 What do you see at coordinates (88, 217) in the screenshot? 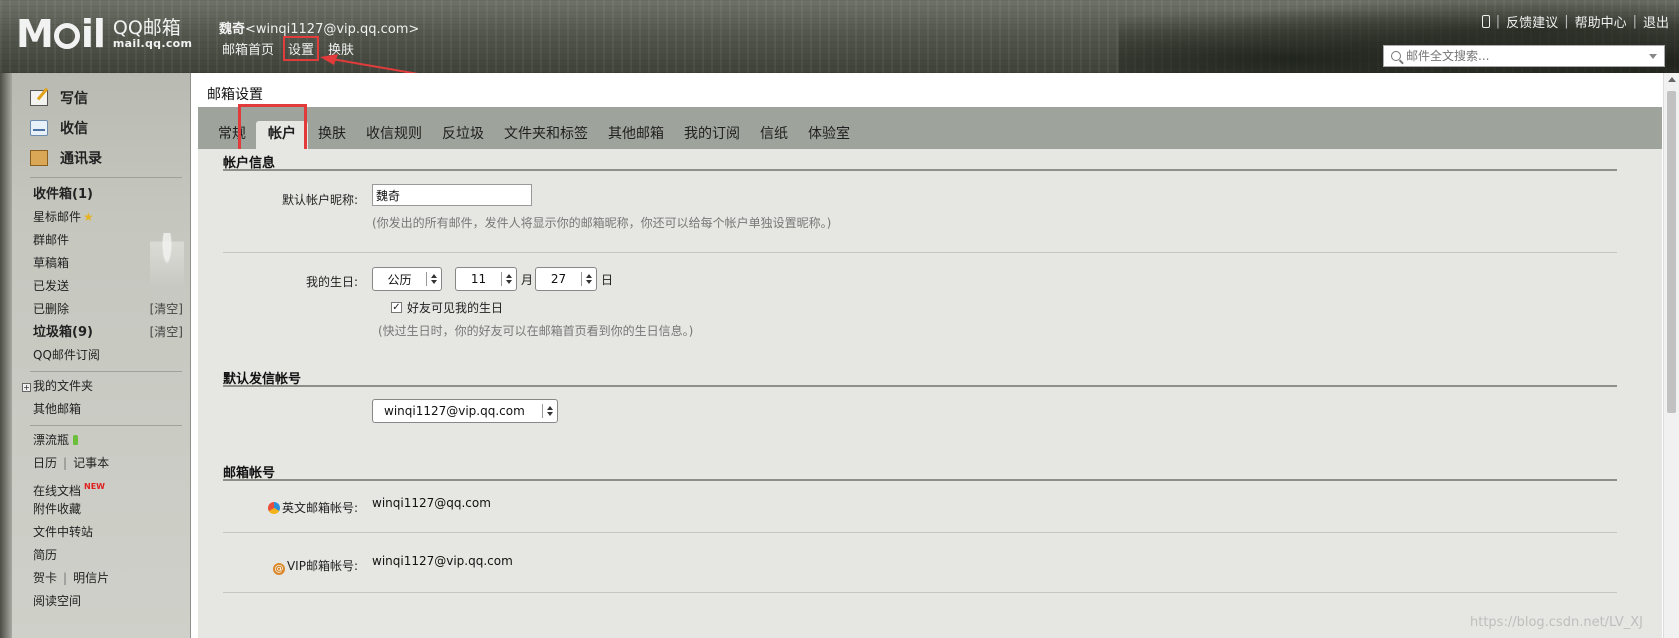
I see `star-icon: ★` at bounding box center [88, 217].